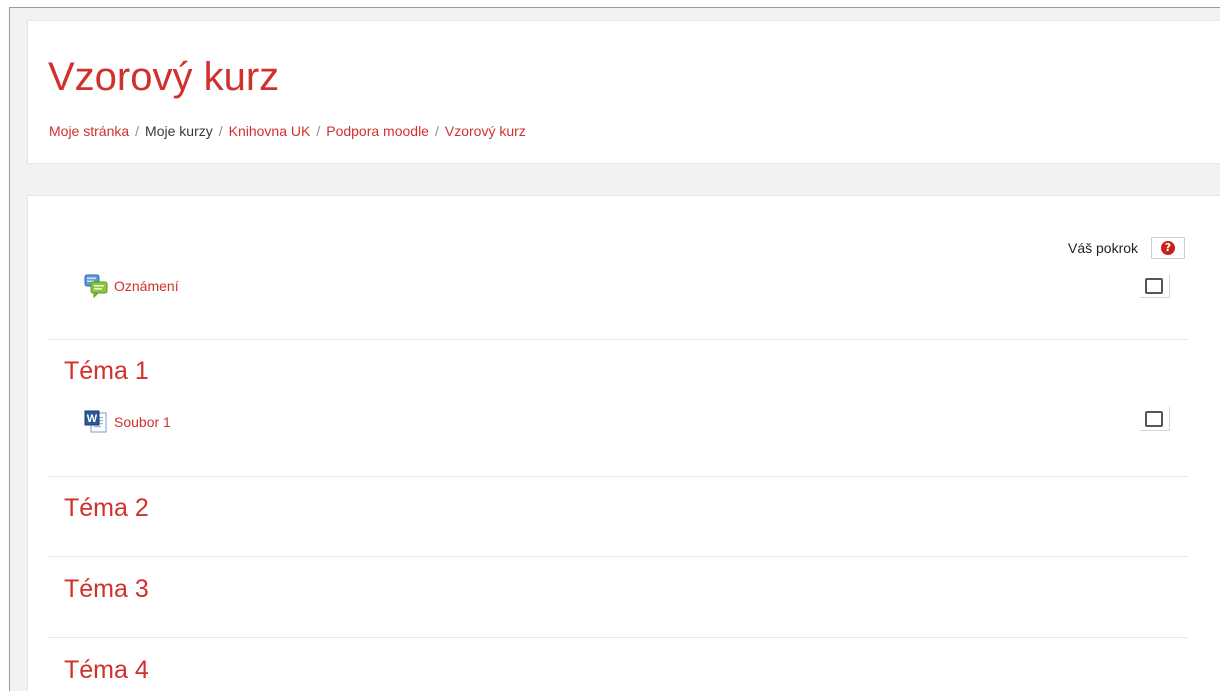  I want to click on activity-forum: Oznámení, so click(131, 286).